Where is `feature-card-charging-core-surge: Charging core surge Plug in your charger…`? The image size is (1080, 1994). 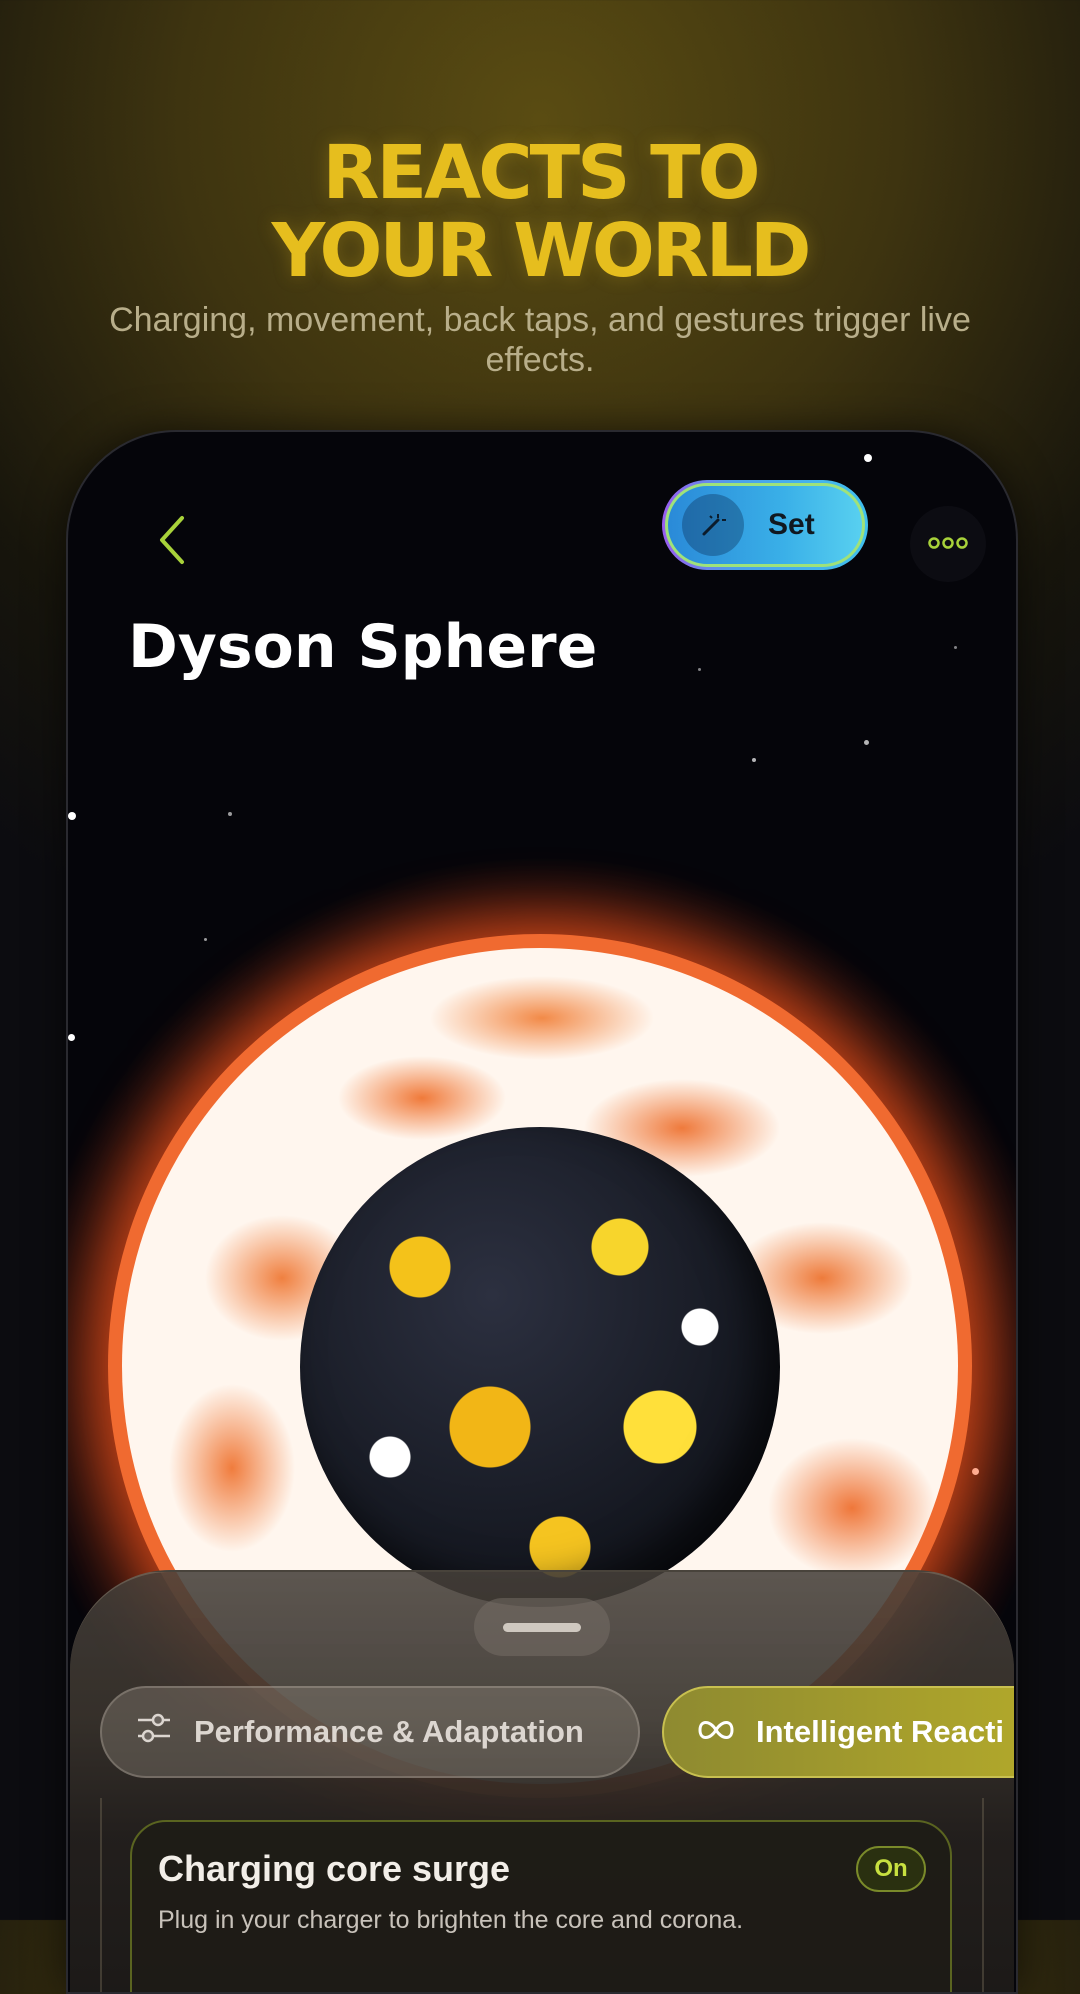
feature-card-charging-core-surge: Charging core surge Plug in your charger… is located at coordinates (541, 1906).